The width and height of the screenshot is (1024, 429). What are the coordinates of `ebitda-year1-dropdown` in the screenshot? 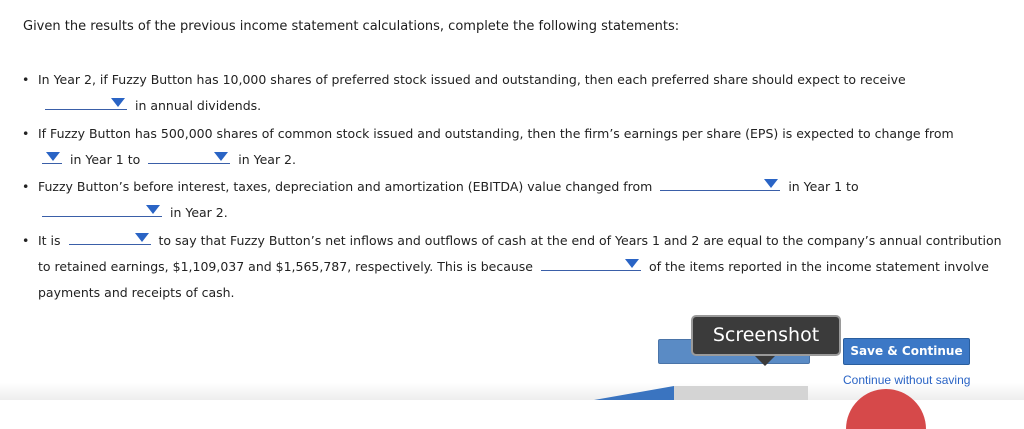 It's located at (720, 183).